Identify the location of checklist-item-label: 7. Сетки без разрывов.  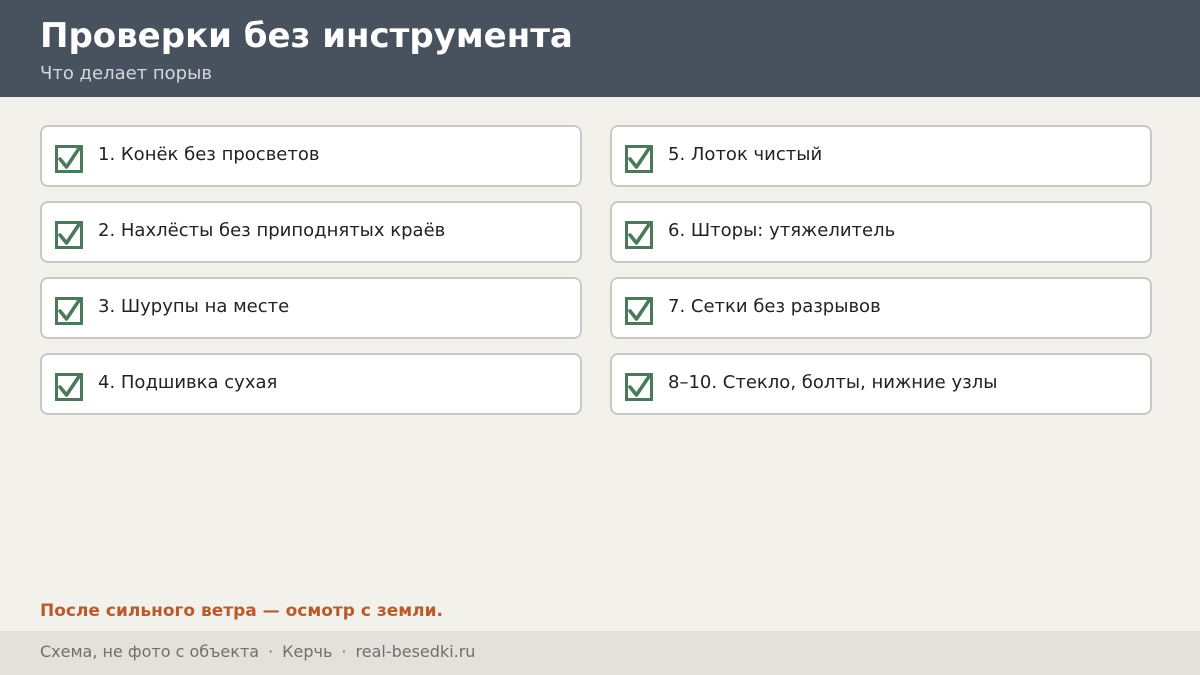
(774, 306).